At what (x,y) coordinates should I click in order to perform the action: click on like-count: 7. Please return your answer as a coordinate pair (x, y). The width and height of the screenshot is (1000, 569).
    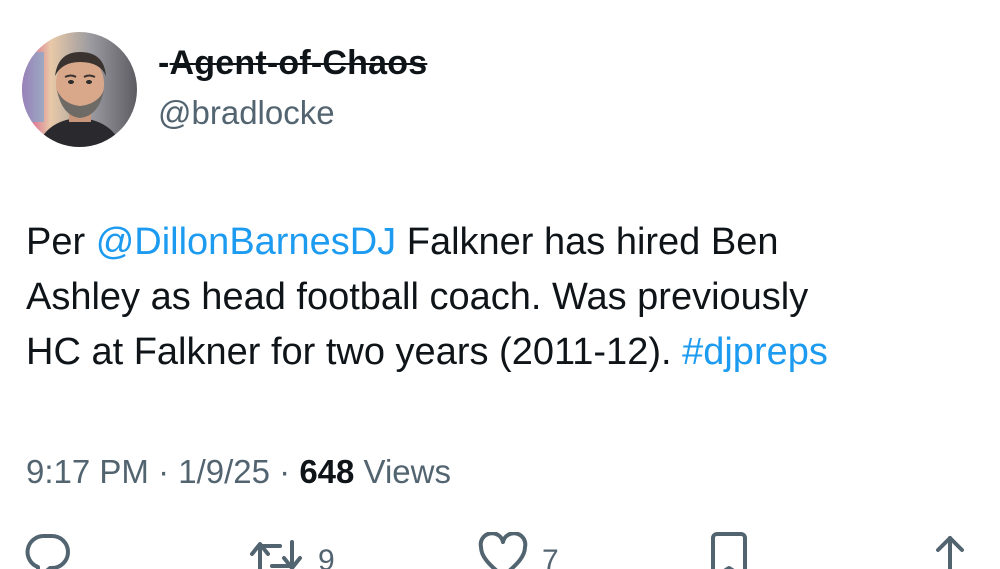
    Looking at the image, I should click on (550, 556).